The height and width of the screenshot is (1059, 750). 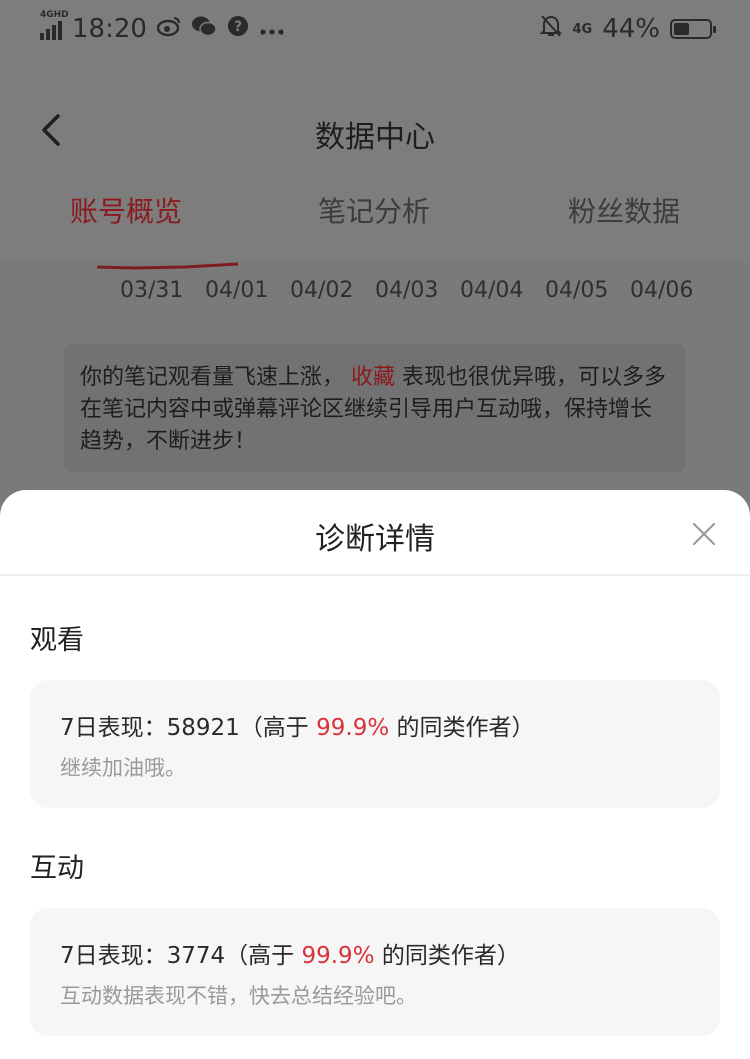 I want to click on status-bar: 4GHD 18:20 ? 4G 44%, so click(x=375, y=30).